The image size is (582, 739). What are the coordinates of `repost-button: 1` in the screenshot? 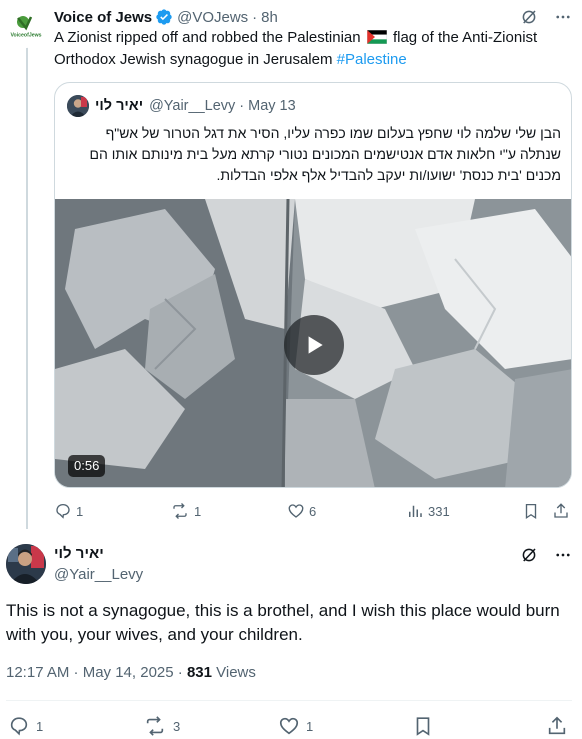 It's located at (185, 511).